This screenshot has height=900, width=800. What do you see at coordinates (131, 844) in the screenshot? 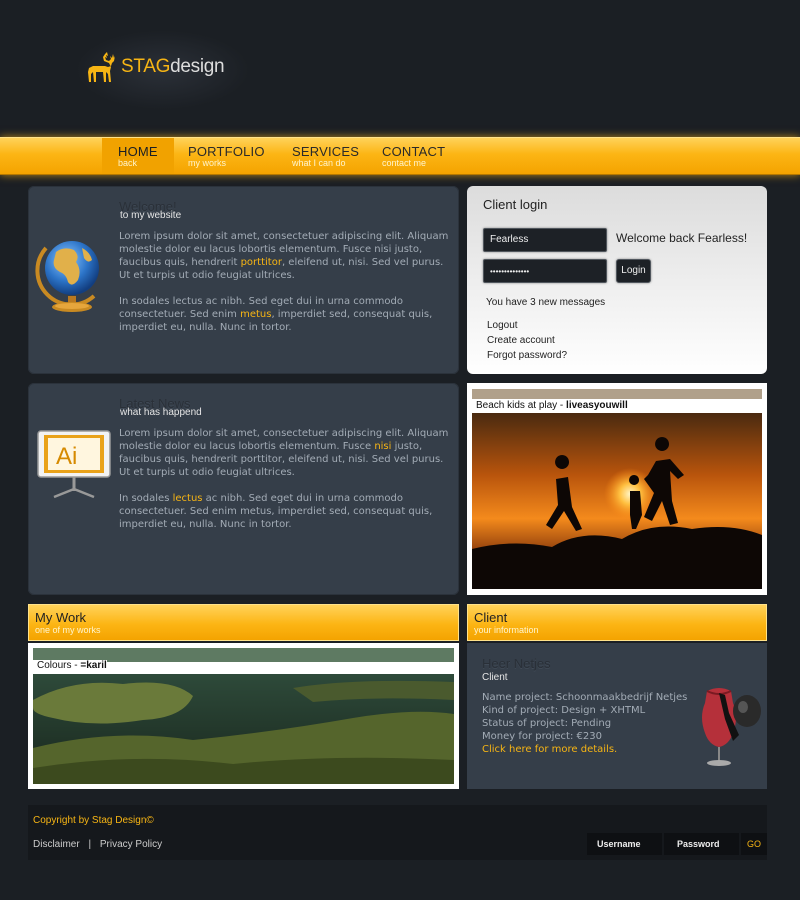
I see `privacy-policy-link: Privacy Policy` at bounding box center [131, 844].